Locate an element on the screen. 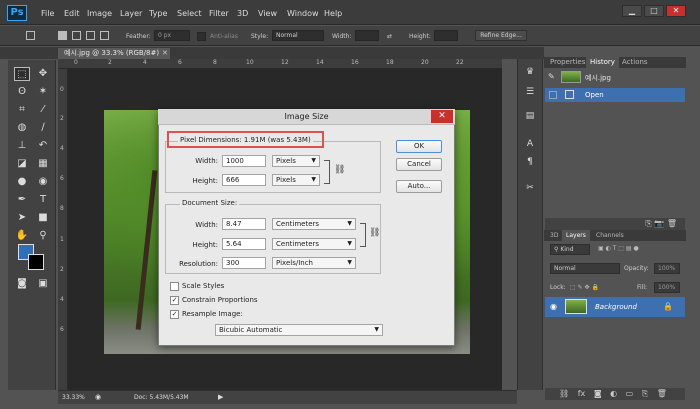 This screenshot has width=700, height=409. menu-file: File is located at coordinates (47, 13).